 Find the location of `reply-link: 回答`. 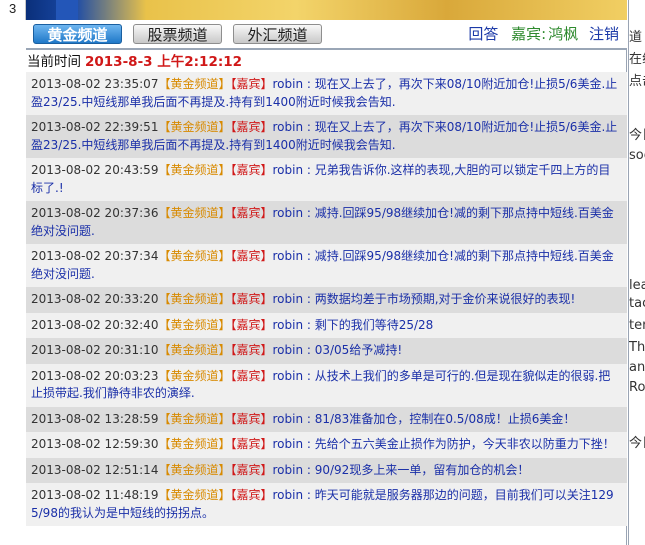

reply-link: 回答 is located at coordinates (483, 34).